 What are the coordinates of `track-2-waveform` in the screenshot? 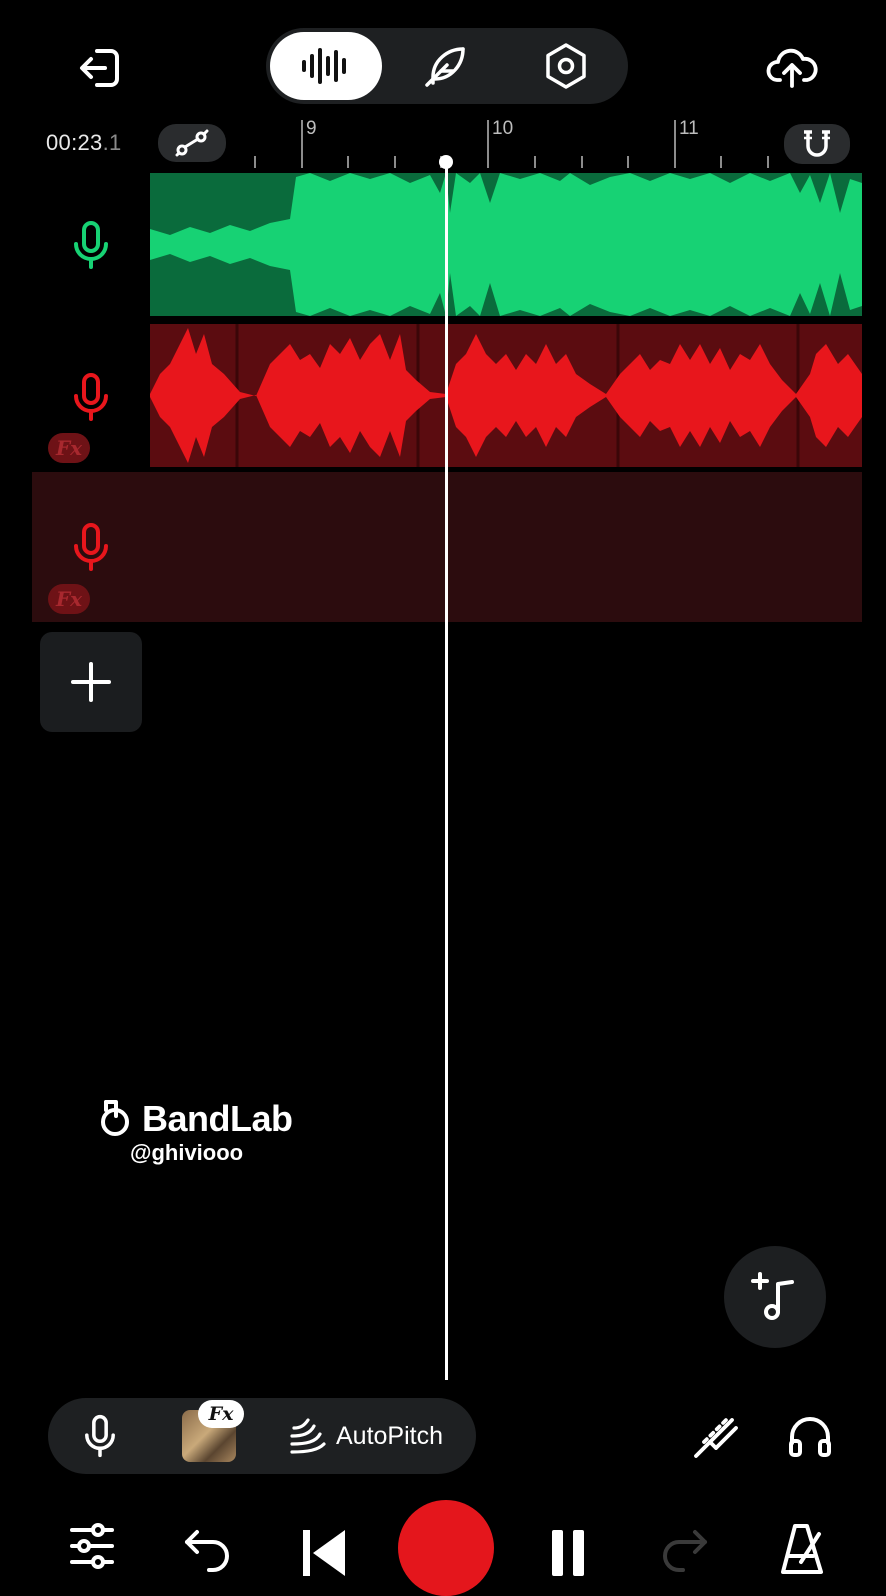 It's located at (506, 395).